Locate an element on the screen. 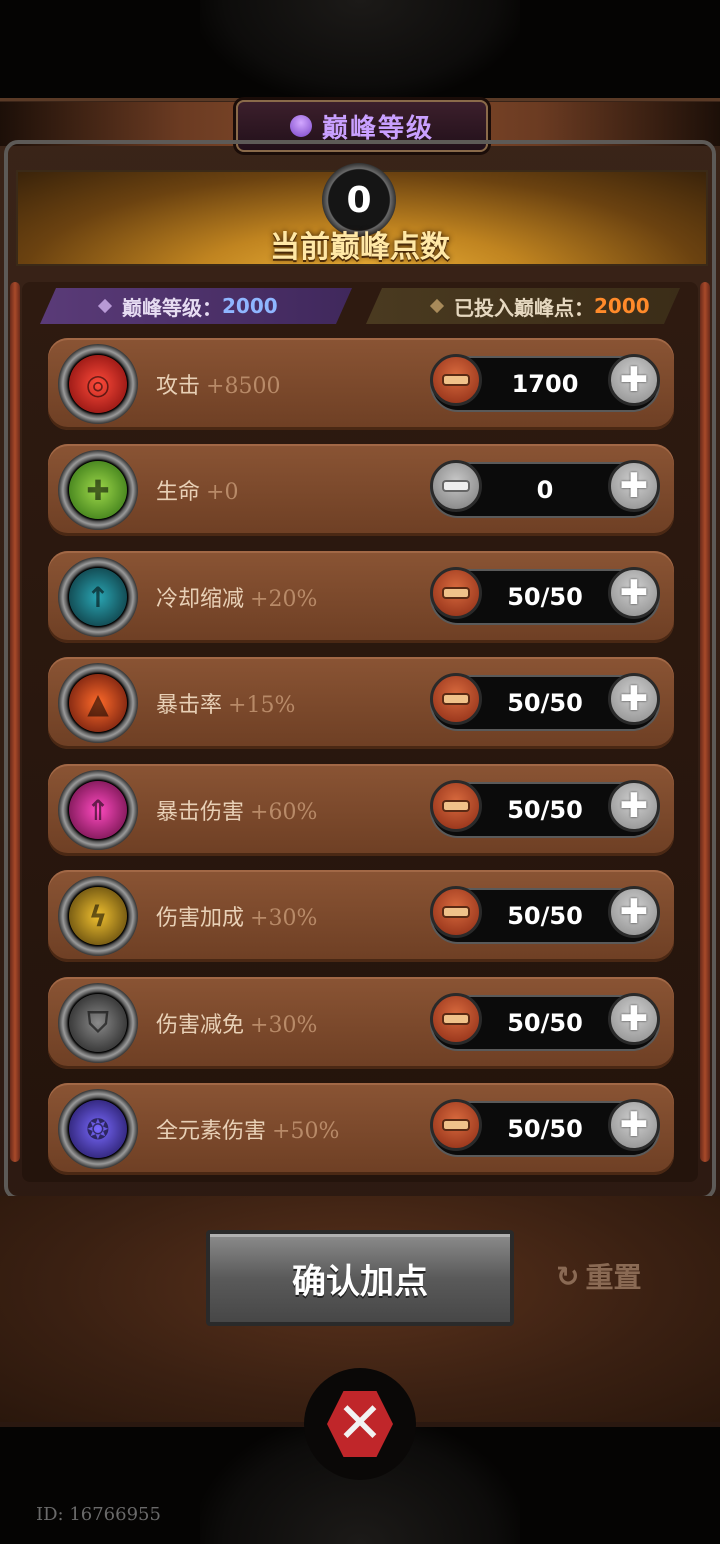 This screenshot has width=720, height=1544. stat-name: 伤害减免 is located at coordinates (200, 1025).